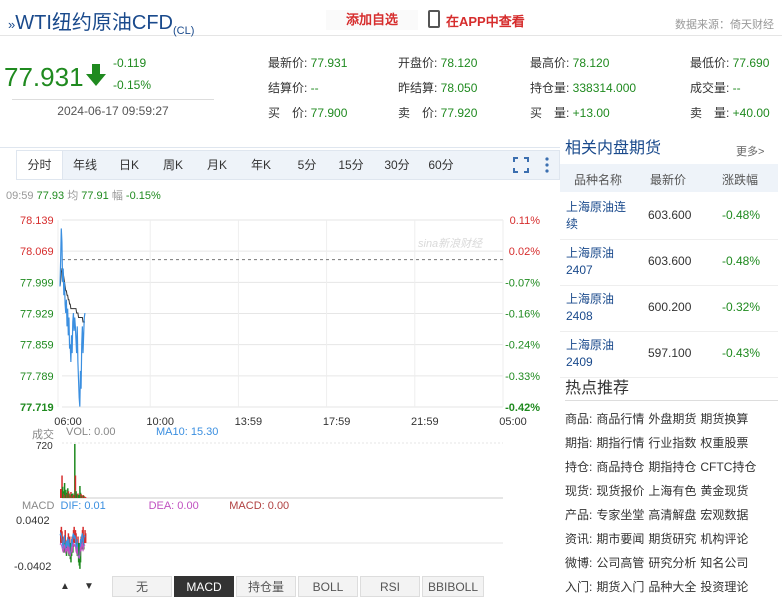 The width and height of the screenshot is (782, 600). What do you see at coordinates (598, 262) in the screenshot?
I see `related-name-link: 上海原油2407` at bounding box center [598, 262].